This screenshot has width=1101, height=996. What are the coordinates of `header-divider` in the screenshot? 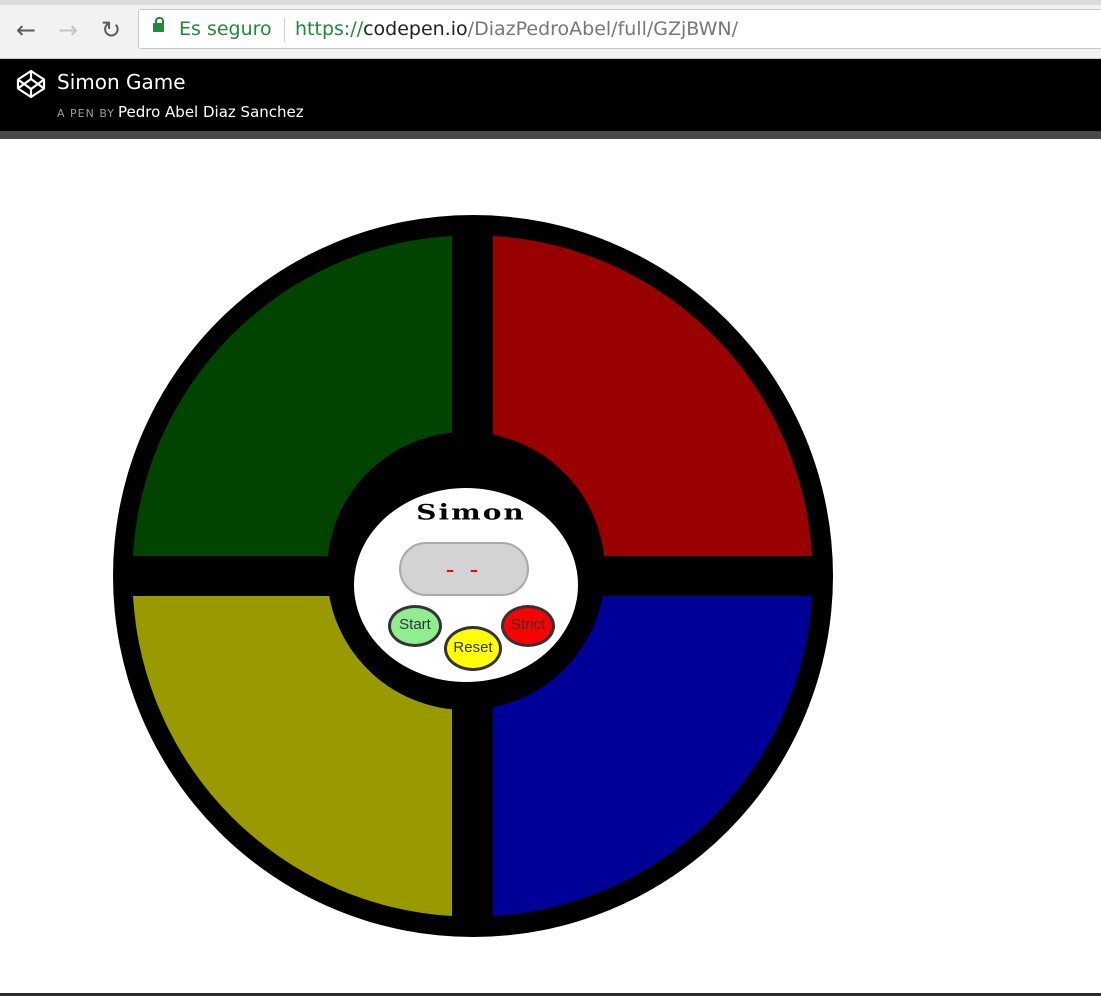 It's located at (550, 135).